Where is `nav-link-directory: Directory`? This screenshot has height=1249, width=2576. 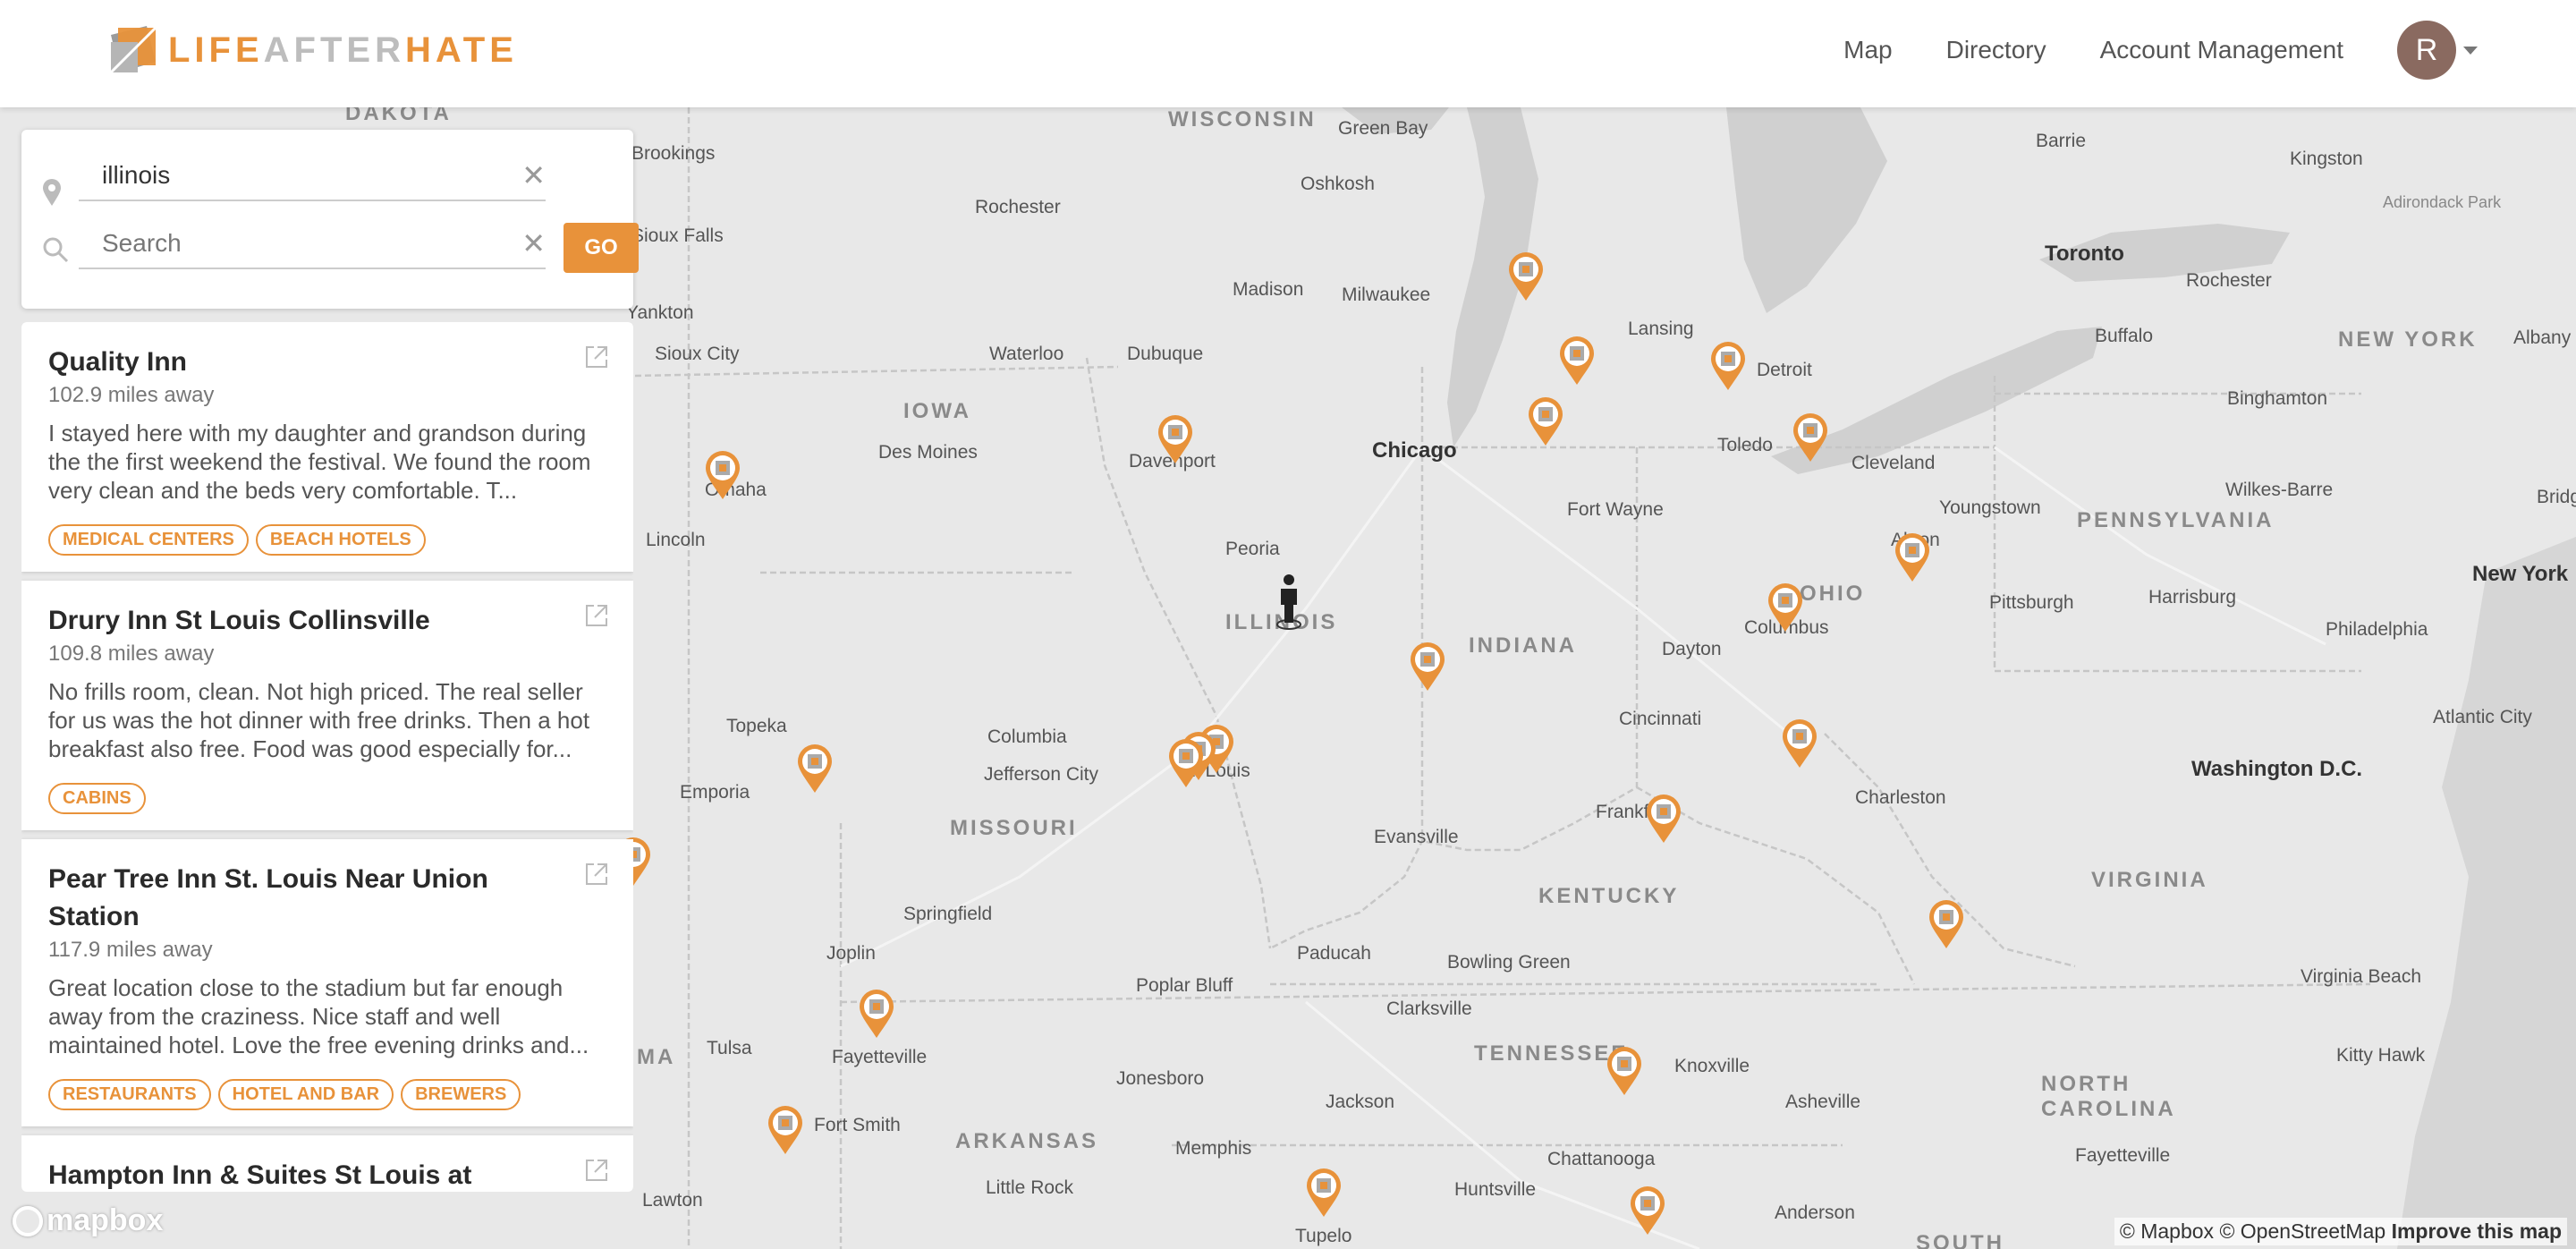
nav-link-directory: Directory is located at coordinates (1996, 50).